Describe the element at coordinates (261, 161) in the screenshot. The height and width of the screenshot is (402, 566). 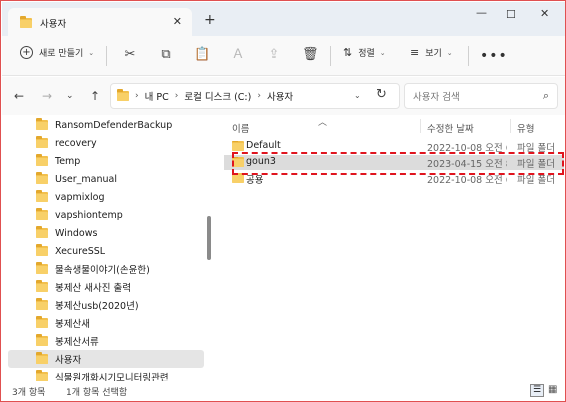
I see `file-name: goun3` at that location.